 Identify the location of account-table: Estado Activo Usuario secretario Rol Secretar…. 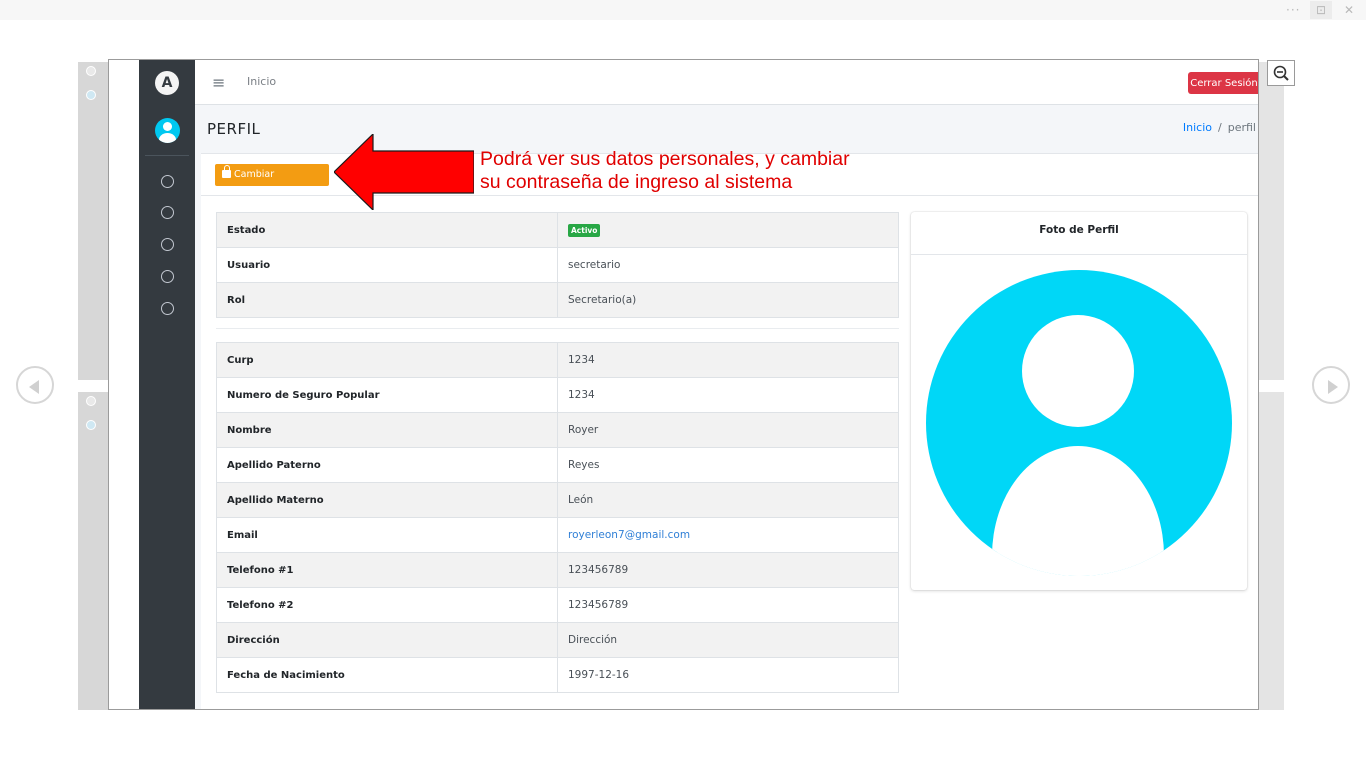
(557, 265).